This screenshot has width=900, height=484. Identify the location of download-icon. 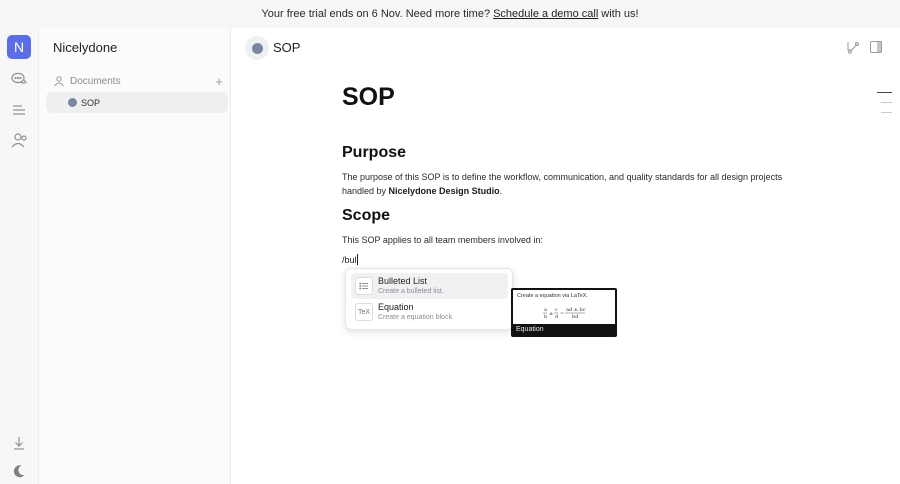
(19, 443).